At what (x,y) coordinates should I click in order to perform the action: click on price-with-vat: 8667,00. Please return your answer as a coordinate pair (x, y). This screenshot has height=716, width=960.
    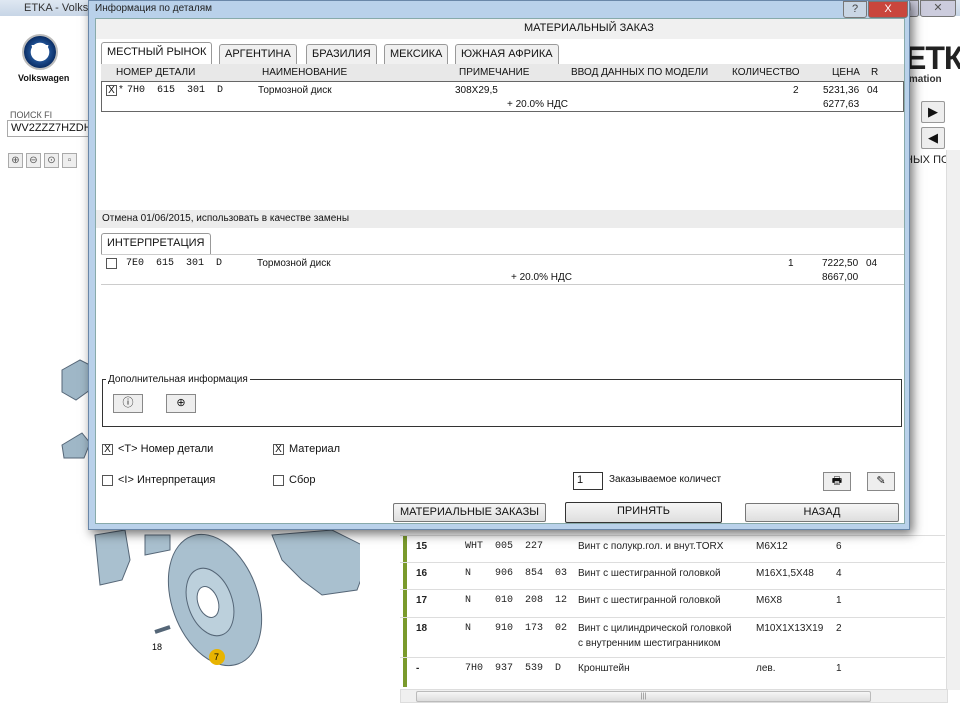
    Looking at the image, I should click on (840, 277).